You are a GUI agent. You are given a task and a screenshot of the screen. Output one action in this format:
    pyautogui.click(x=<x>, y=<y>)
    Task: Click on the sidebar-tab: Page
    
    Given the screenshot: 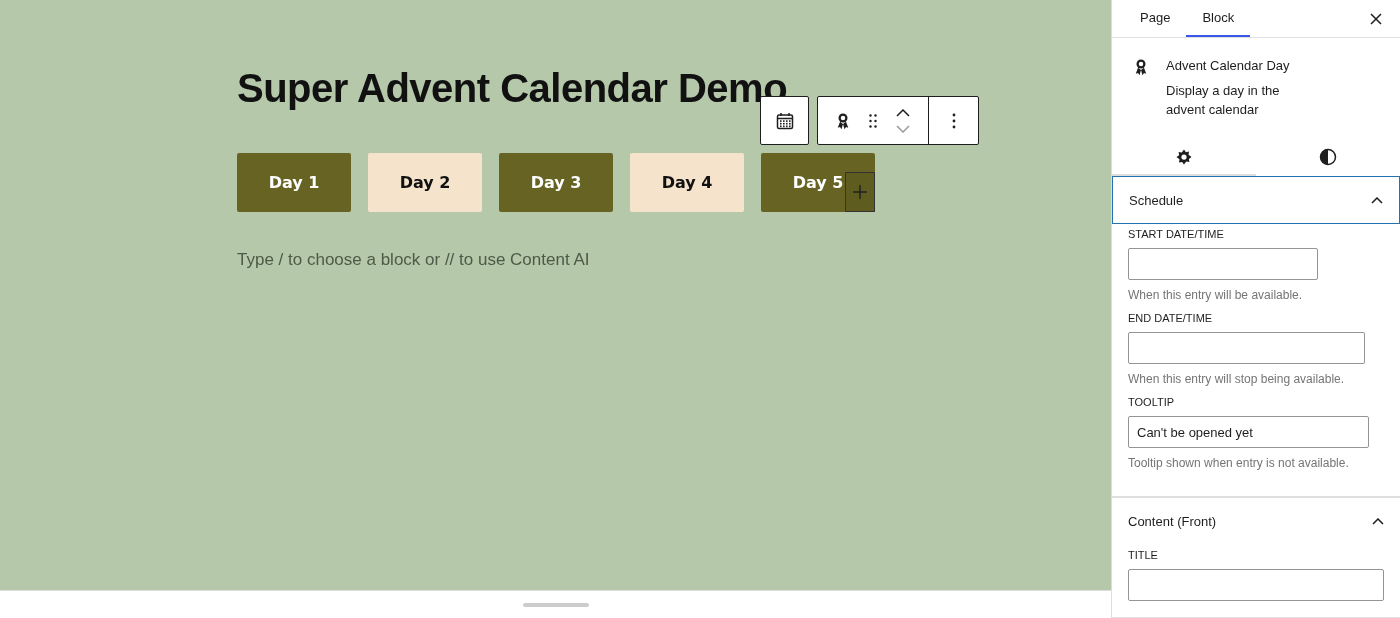 What is the action you would take?
    pyautogui.click(x=1155, y=18)
    